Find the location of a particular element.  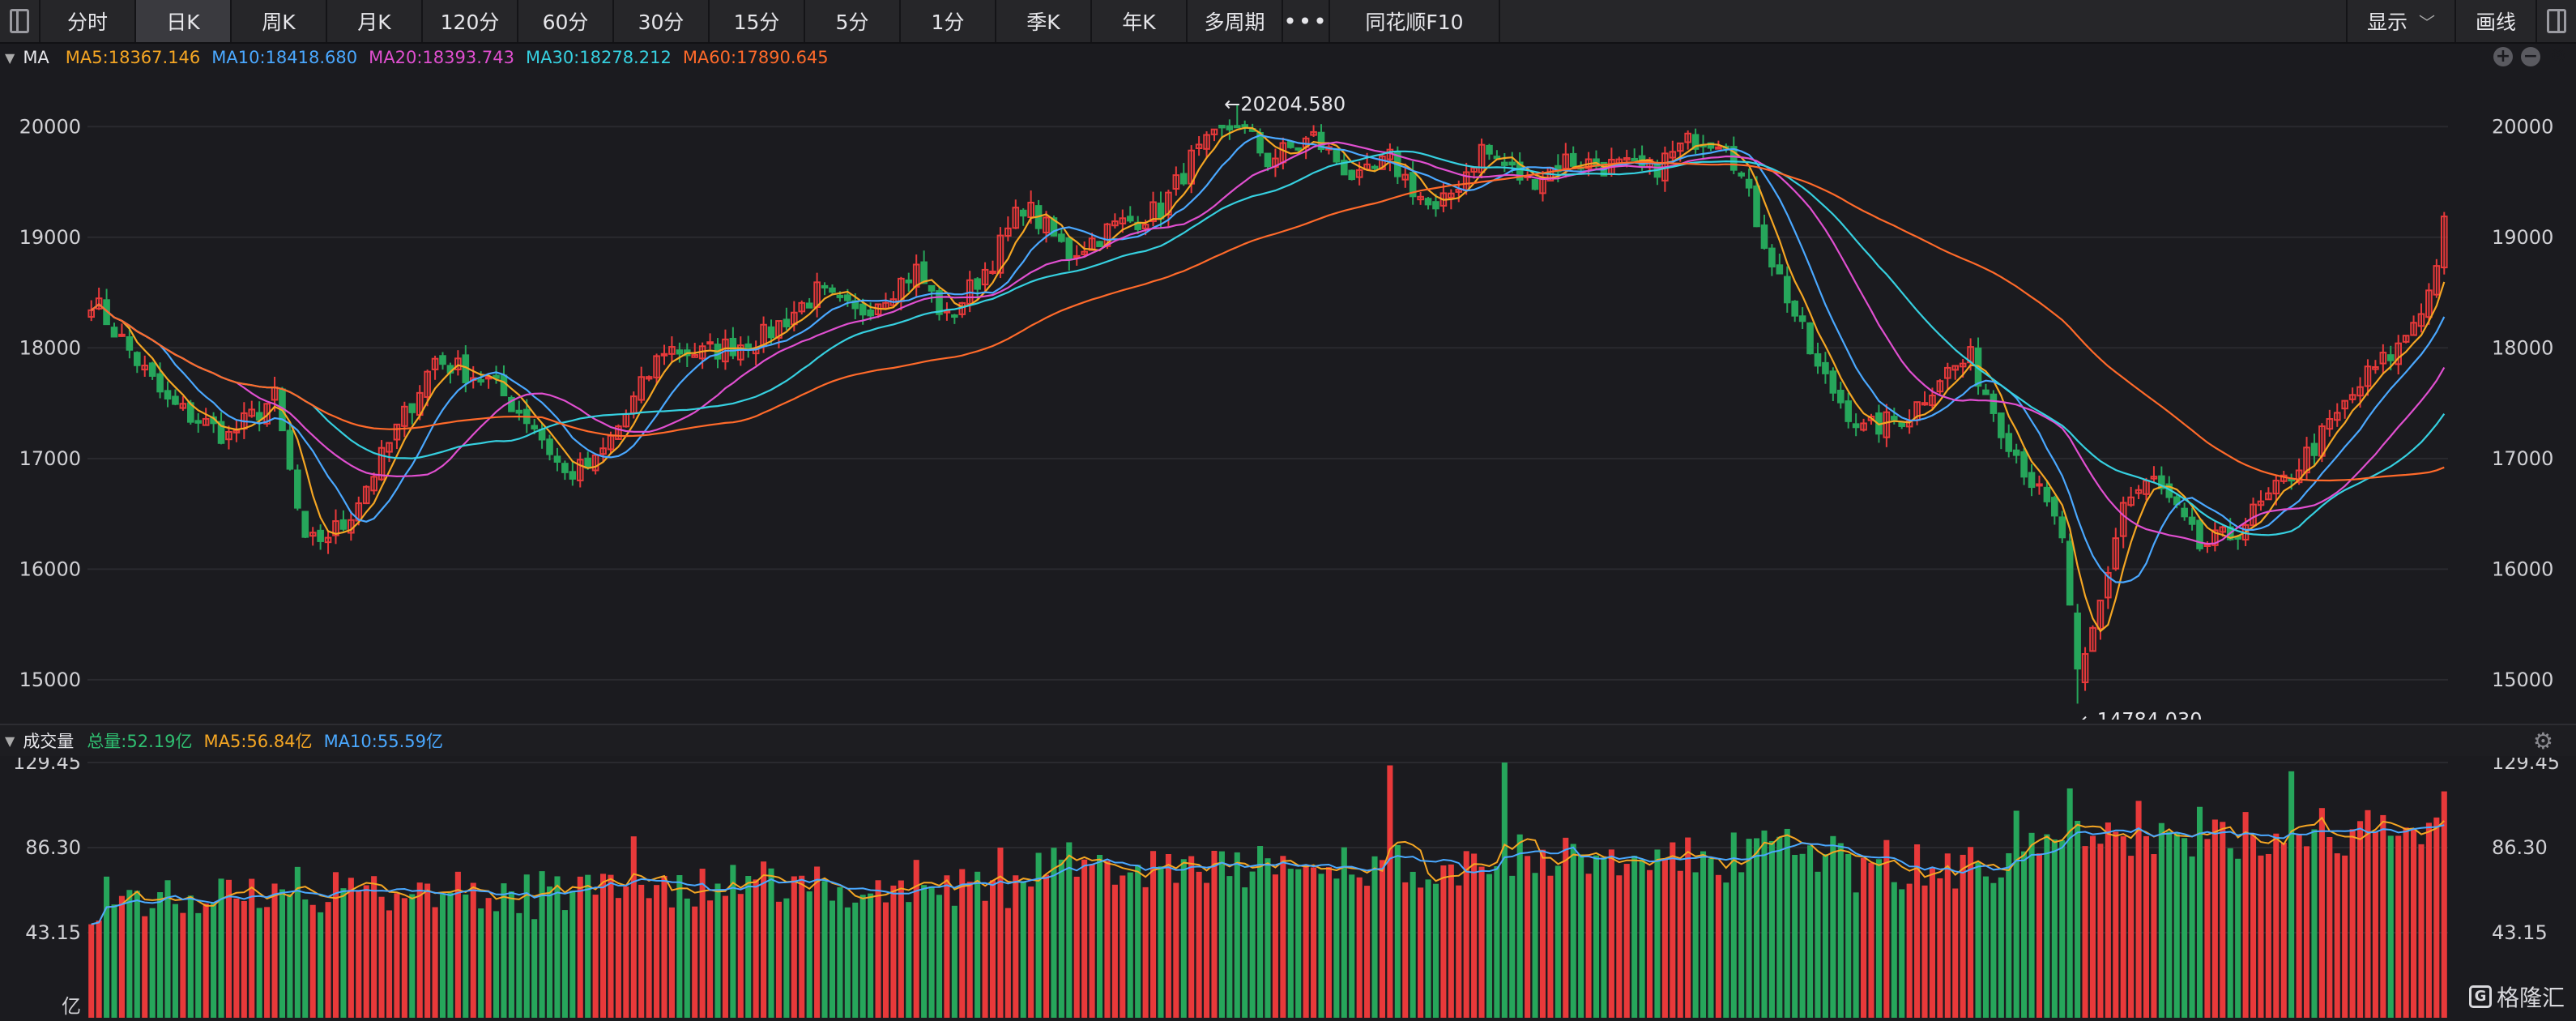

tab-11: 年K is located at coordinates (1140, 21).